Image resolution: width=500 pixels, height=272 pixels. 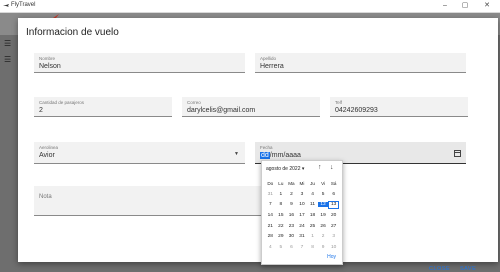 What do you see at coordinates (320, 167) in the screenshot?
I see `previous-month-arrow-icon: ↑` at bounding box center [320, 167].